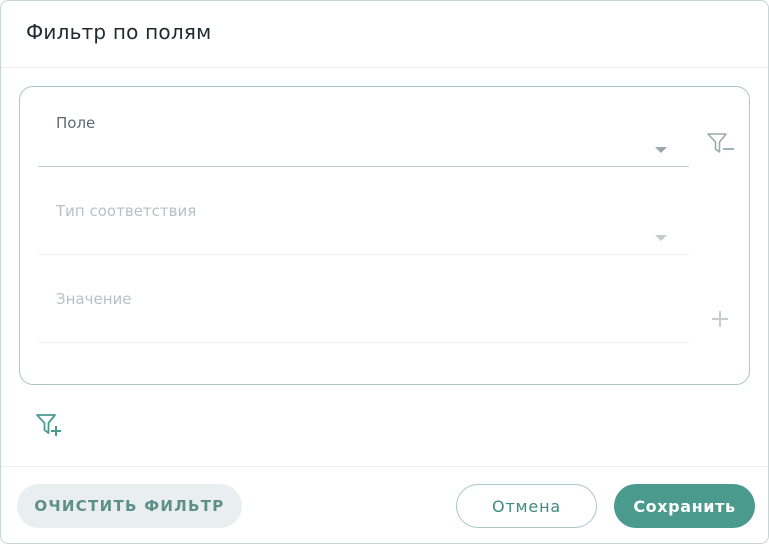 The height and width of the screenshot is (544, 769). Describe the element at coordinates (384, 34) in the screenshot. I see `dialog-header: Фильтр по полям` at that location.